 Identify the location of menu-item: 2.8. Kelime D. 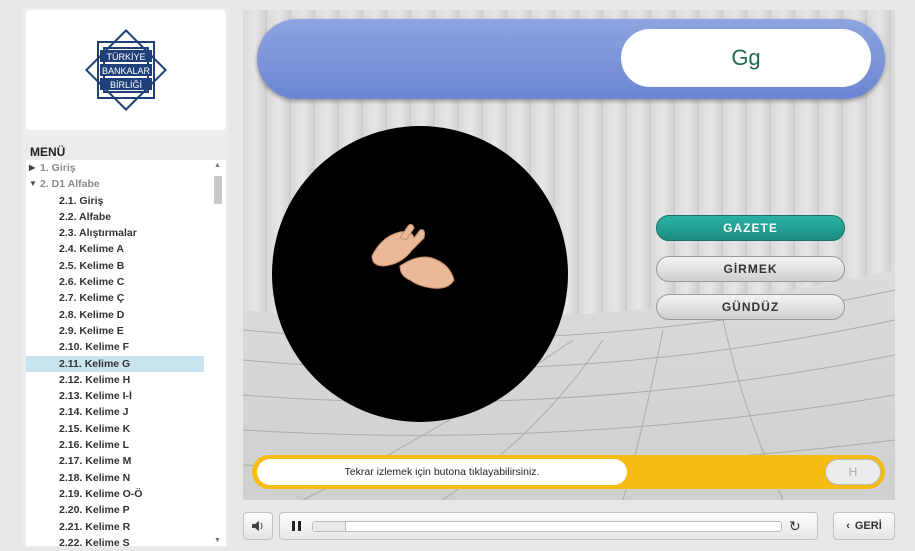
(126, 315).